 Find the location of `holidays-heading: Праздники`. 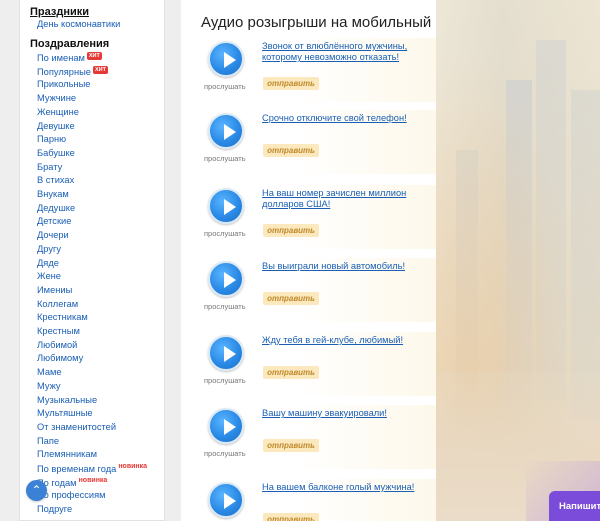

holidays-heading: Праздники is located at coordinates (59, 12).